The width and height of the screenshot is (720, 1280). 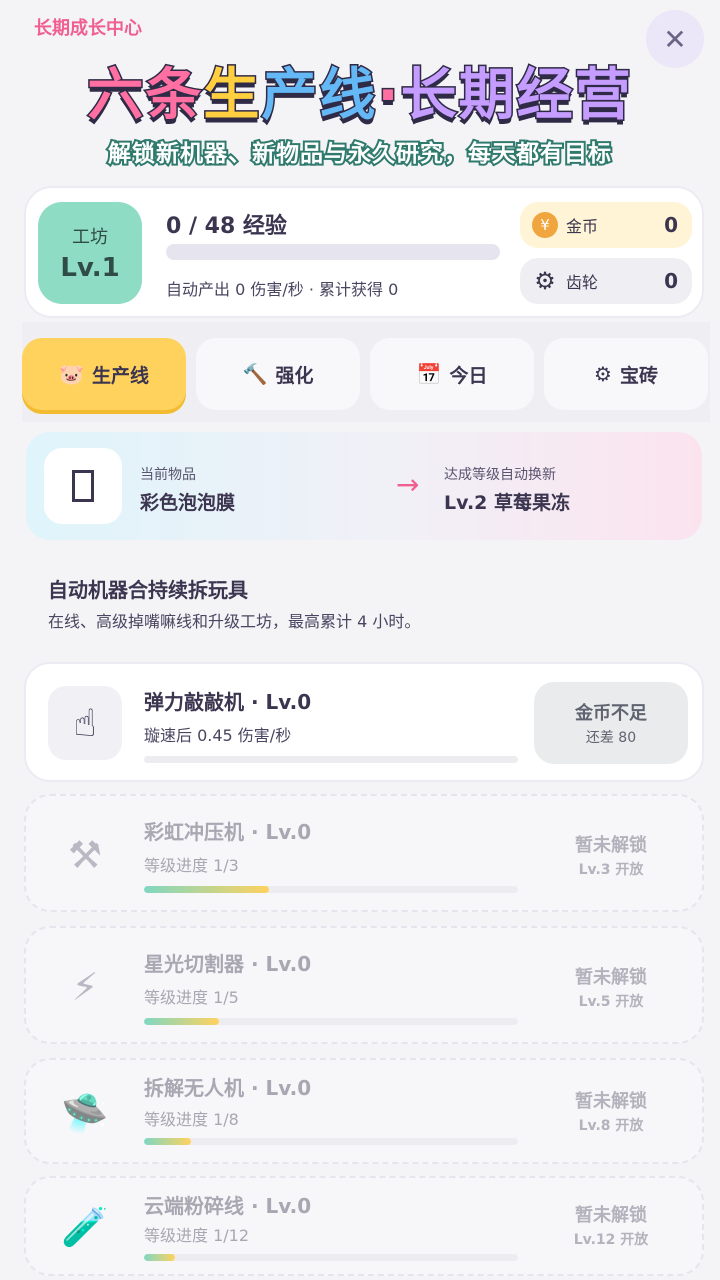 What do you see at coordinates (228, 1206) in the screenshot?
I see `machine-name: 云端粉碎线 · Lv.0` at bounding box center [228, 1206].